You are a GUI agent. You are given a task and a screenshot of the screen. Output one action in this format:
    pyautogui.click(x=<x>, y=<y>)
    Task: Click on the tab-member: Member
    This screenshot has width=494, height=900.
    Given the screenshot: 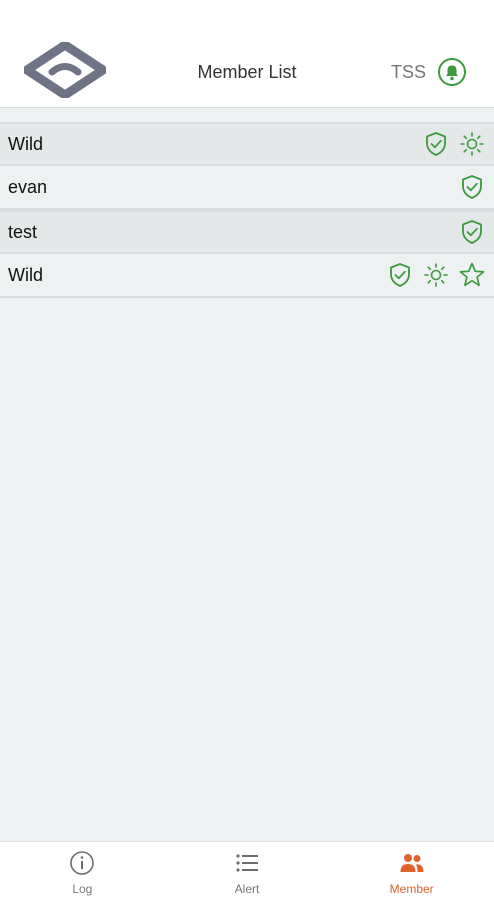 What is the action you would take?
    pyautogui.click(x=411, y=871)
    